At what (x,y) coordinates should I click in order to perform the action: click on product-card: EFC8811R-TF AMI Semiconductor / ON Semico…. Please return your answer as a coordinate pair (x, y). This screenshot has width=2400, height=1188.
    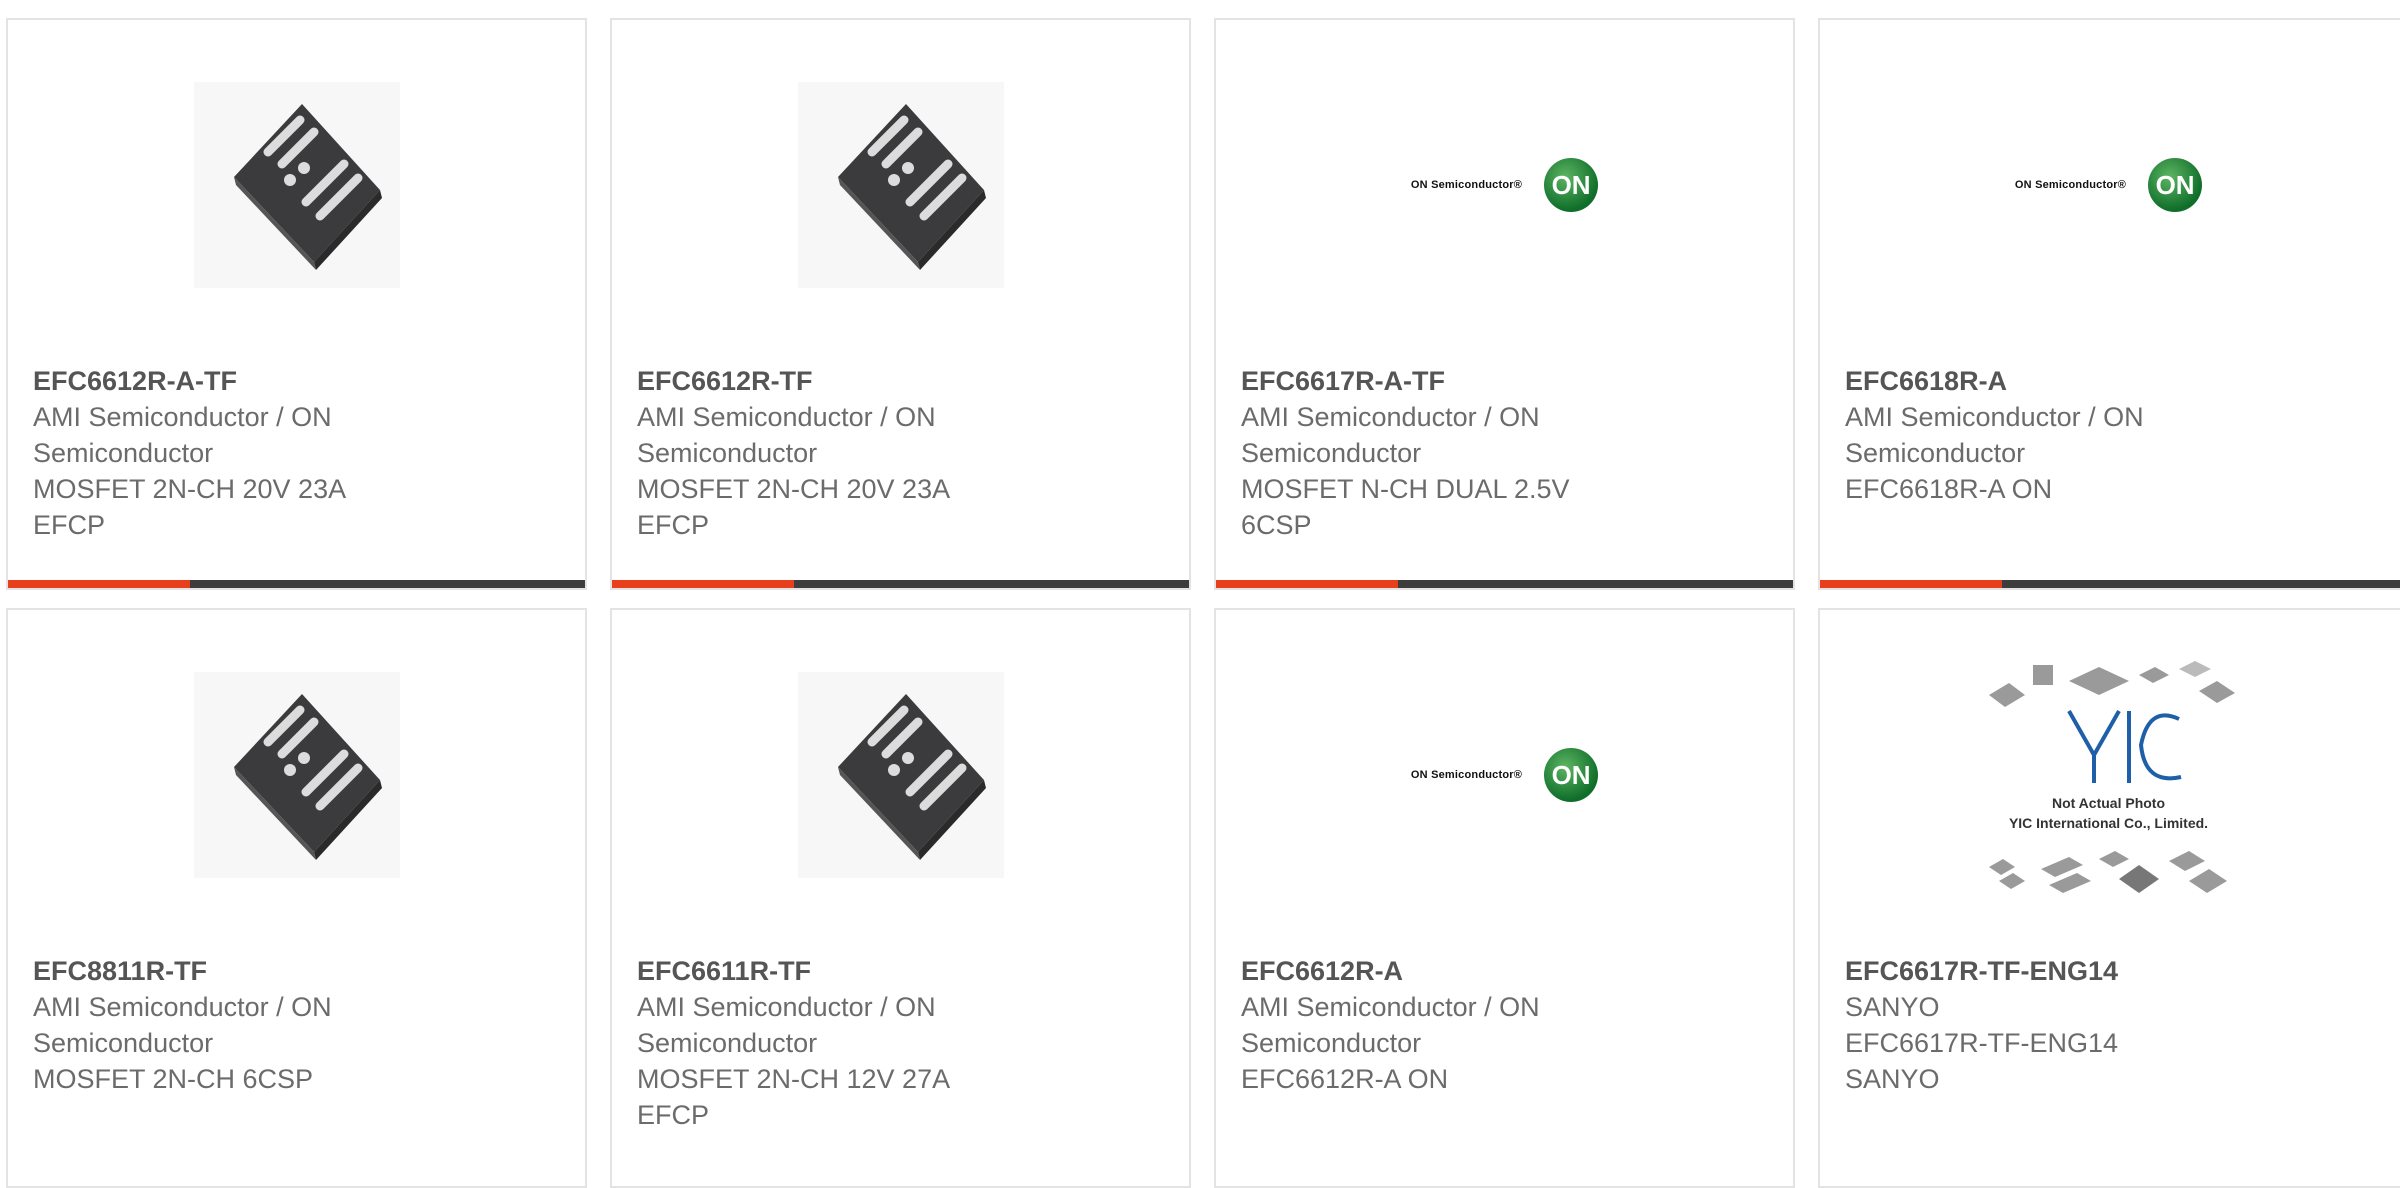
    Looking at the image, I should click on (296, 898).